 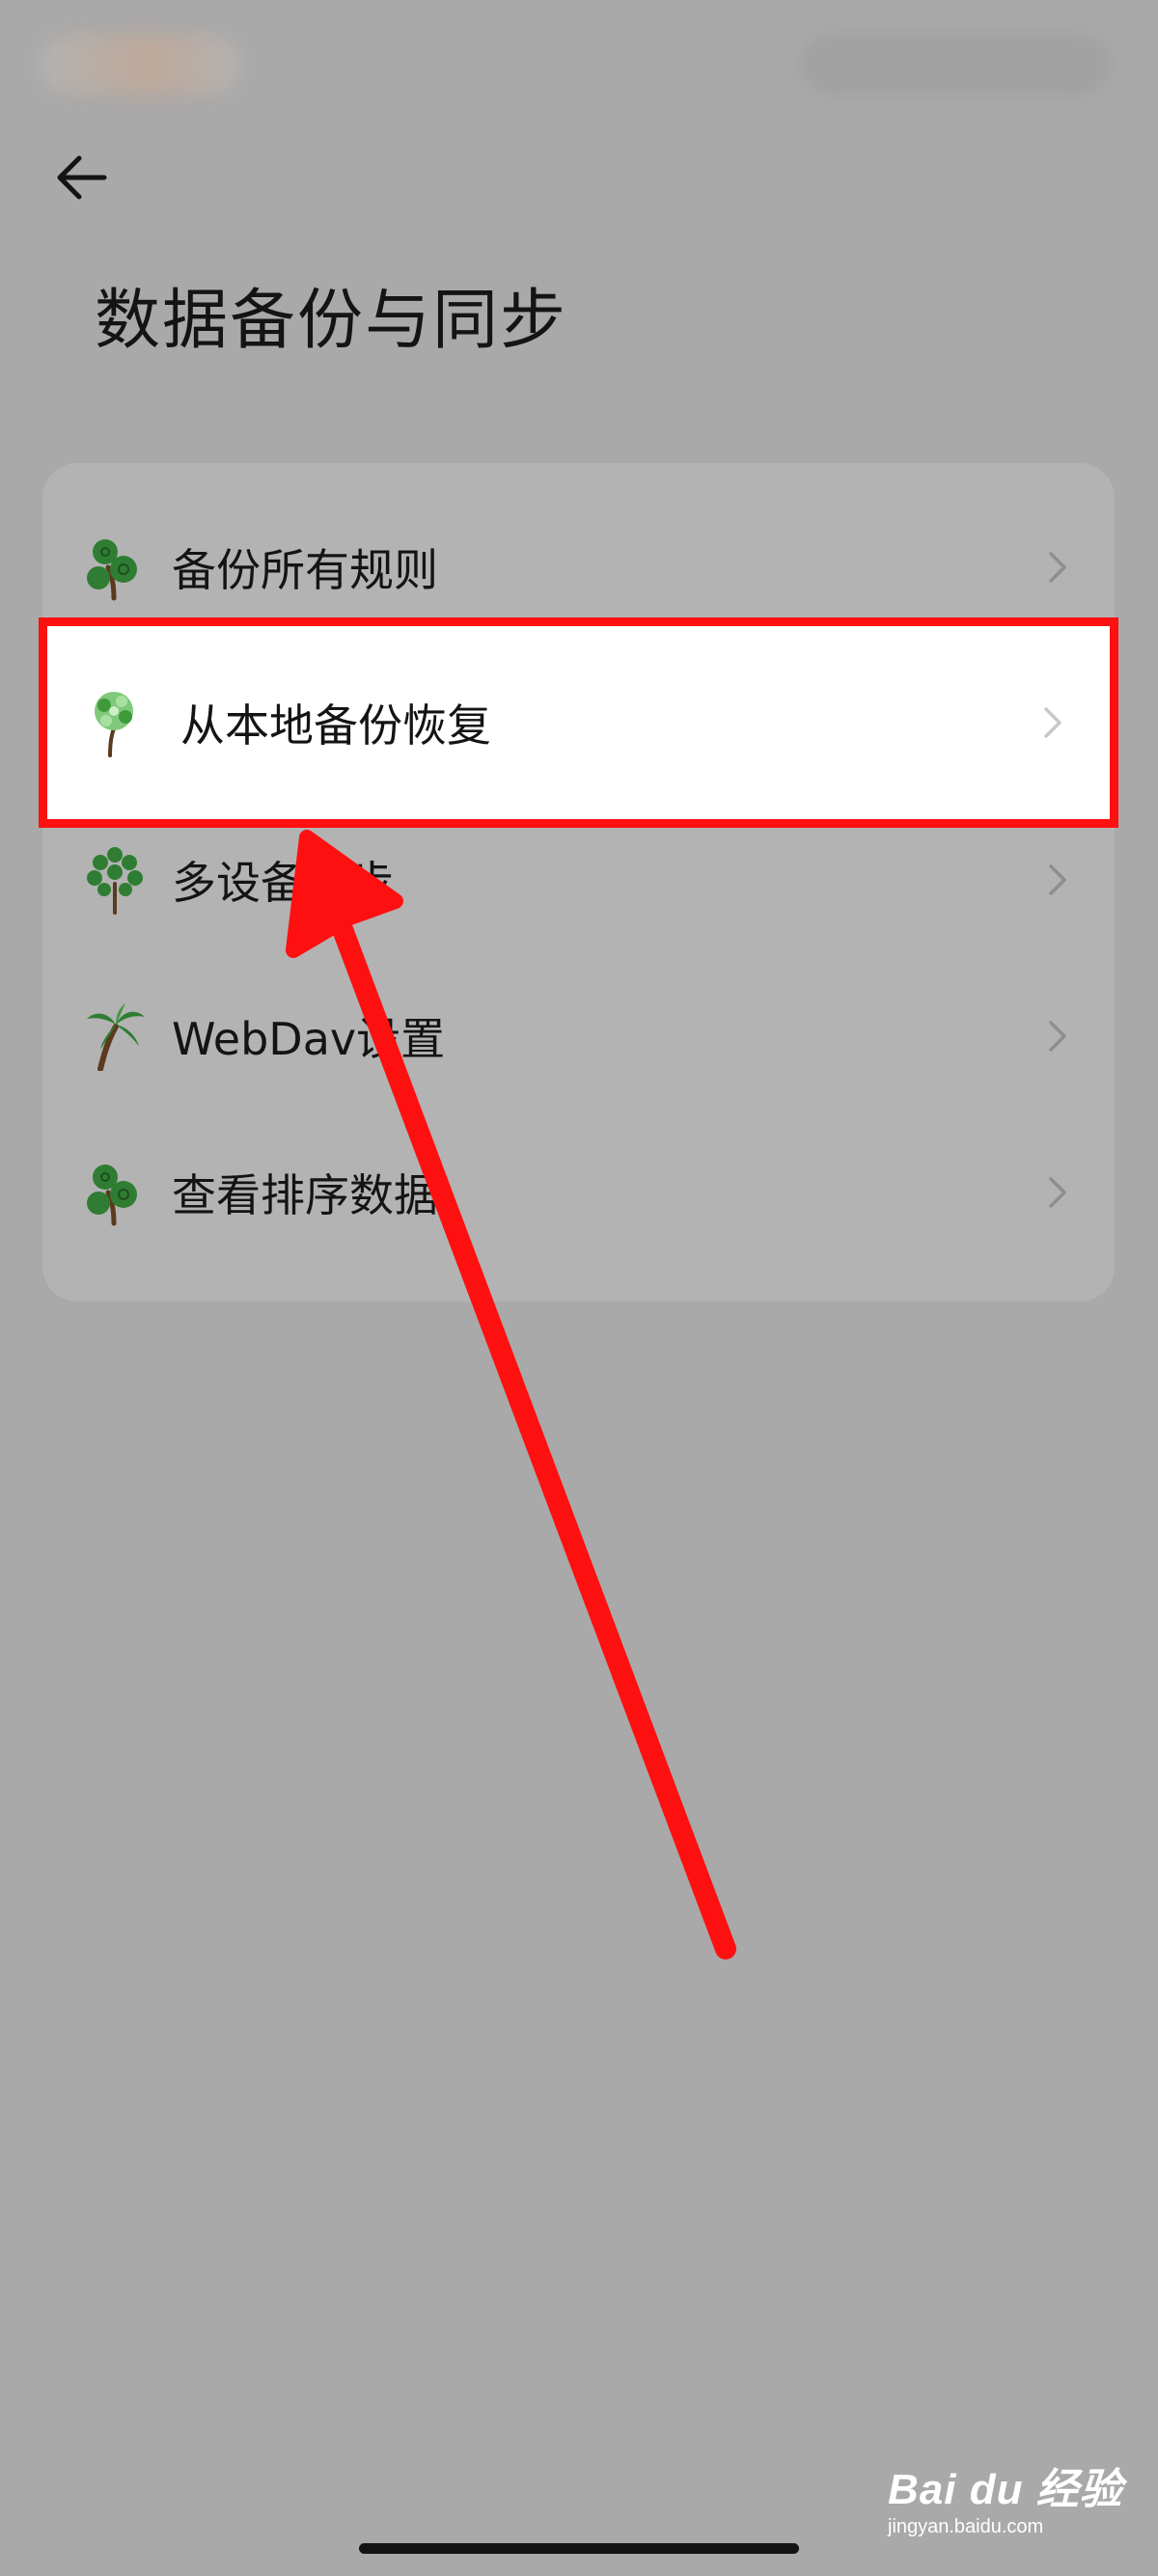 I want to click on back-button, so click(x=81, y=178).